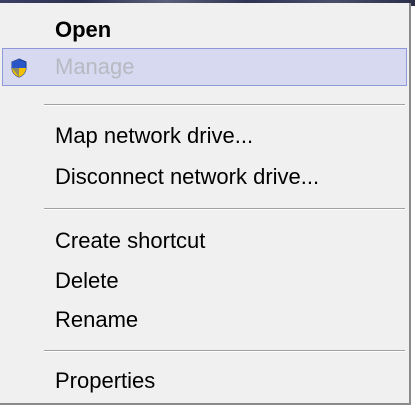 This screenshot has width=415, height=408. What do you see at coordinates (105, 380) in the screenshot?
I see `menu-item-label: Properties` at bounding box center [105, 380].